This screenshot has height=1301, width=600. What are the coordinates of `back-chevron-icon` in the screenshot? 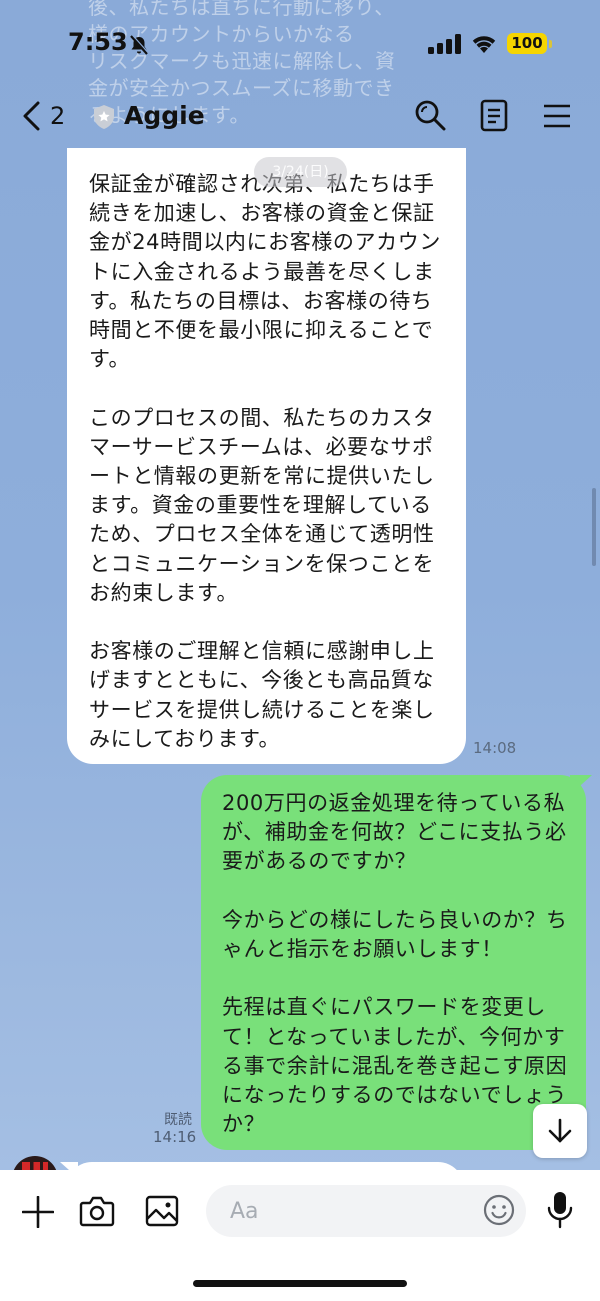 It's located at (31, 118).